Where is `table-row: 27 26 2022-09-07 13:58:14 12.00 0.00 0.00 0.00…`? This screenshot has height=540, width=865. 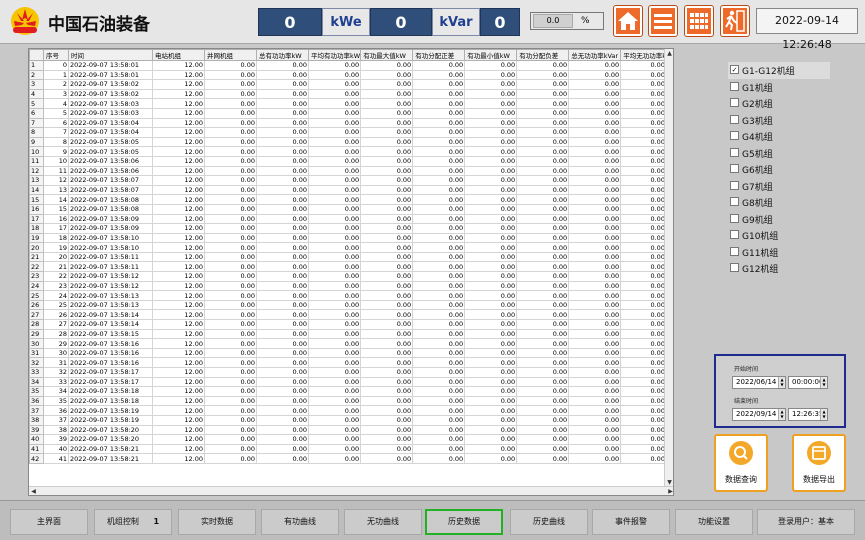 table-row: 27 26 2022-09-07 13:58:14 12.00 0.00 0.00 0.00… is located at coordinates (348, 315).